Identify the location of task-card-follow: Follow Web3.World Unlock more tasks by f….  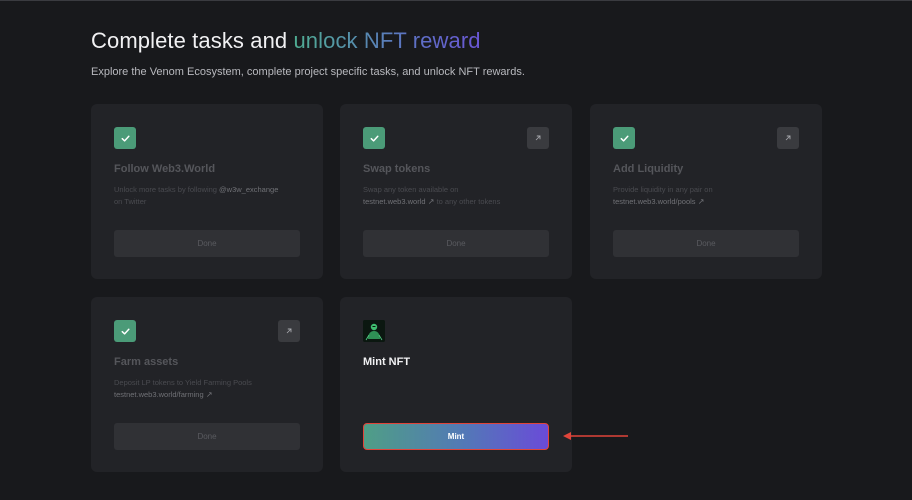
(207, 191).